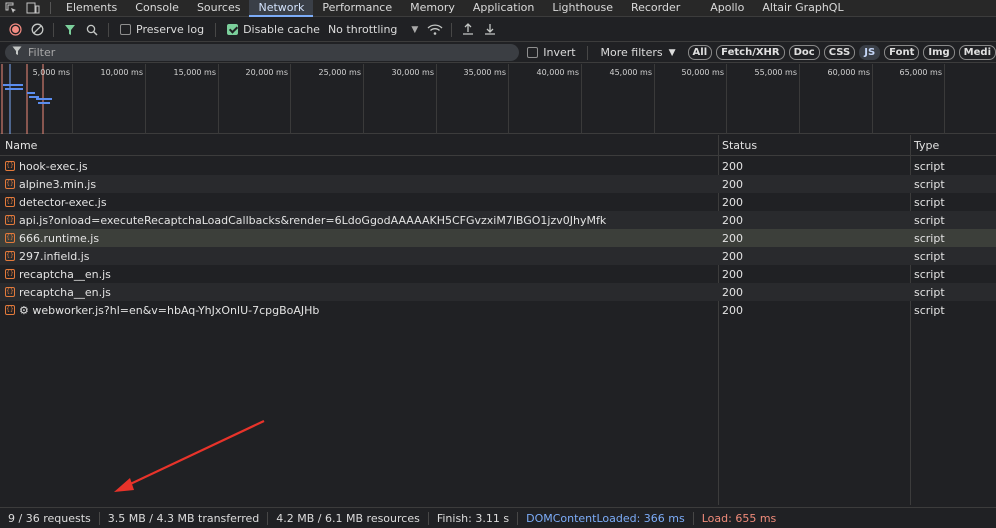 The height and width of the screenshot is (528, 996). Describe the element at coordinates (33, 8) in the screenshot. I see `device-toolbar-icon` at that location.